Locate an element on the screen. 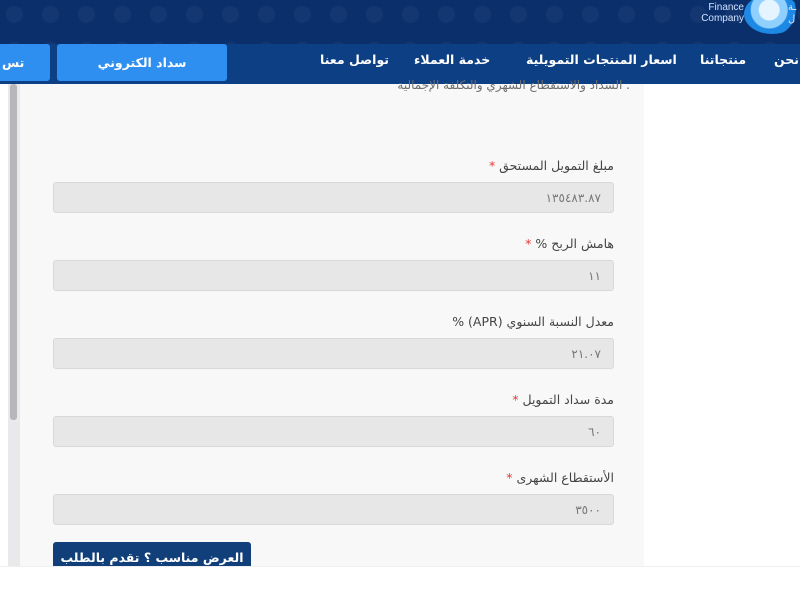 The height and width of the screenshot is (601, 800). repayment-period-input is located at coordinates (333, 431).